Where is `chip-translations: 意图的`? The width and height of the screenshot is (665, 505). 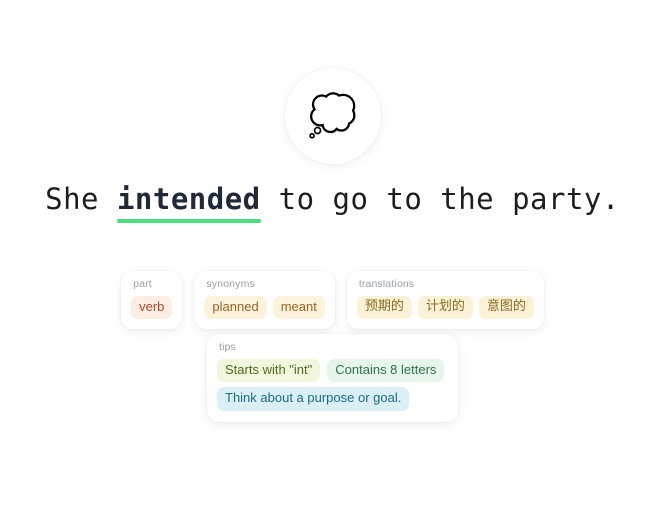
chip-translations: 意图的 is located at coordinates (506, 307).